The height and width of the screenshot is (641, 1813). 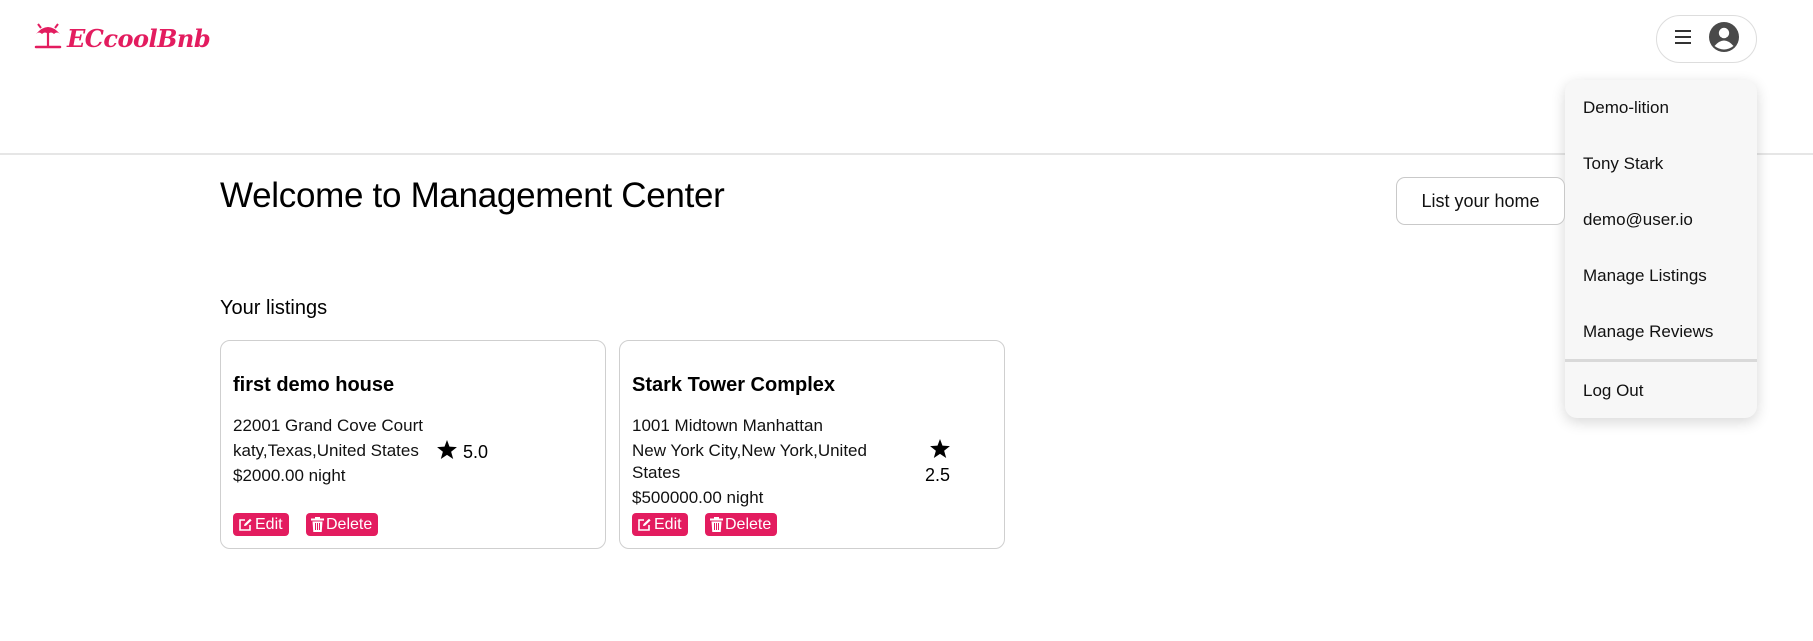 I want to click on logo-text: ECcoolBnb, so click(x=139, y=38).